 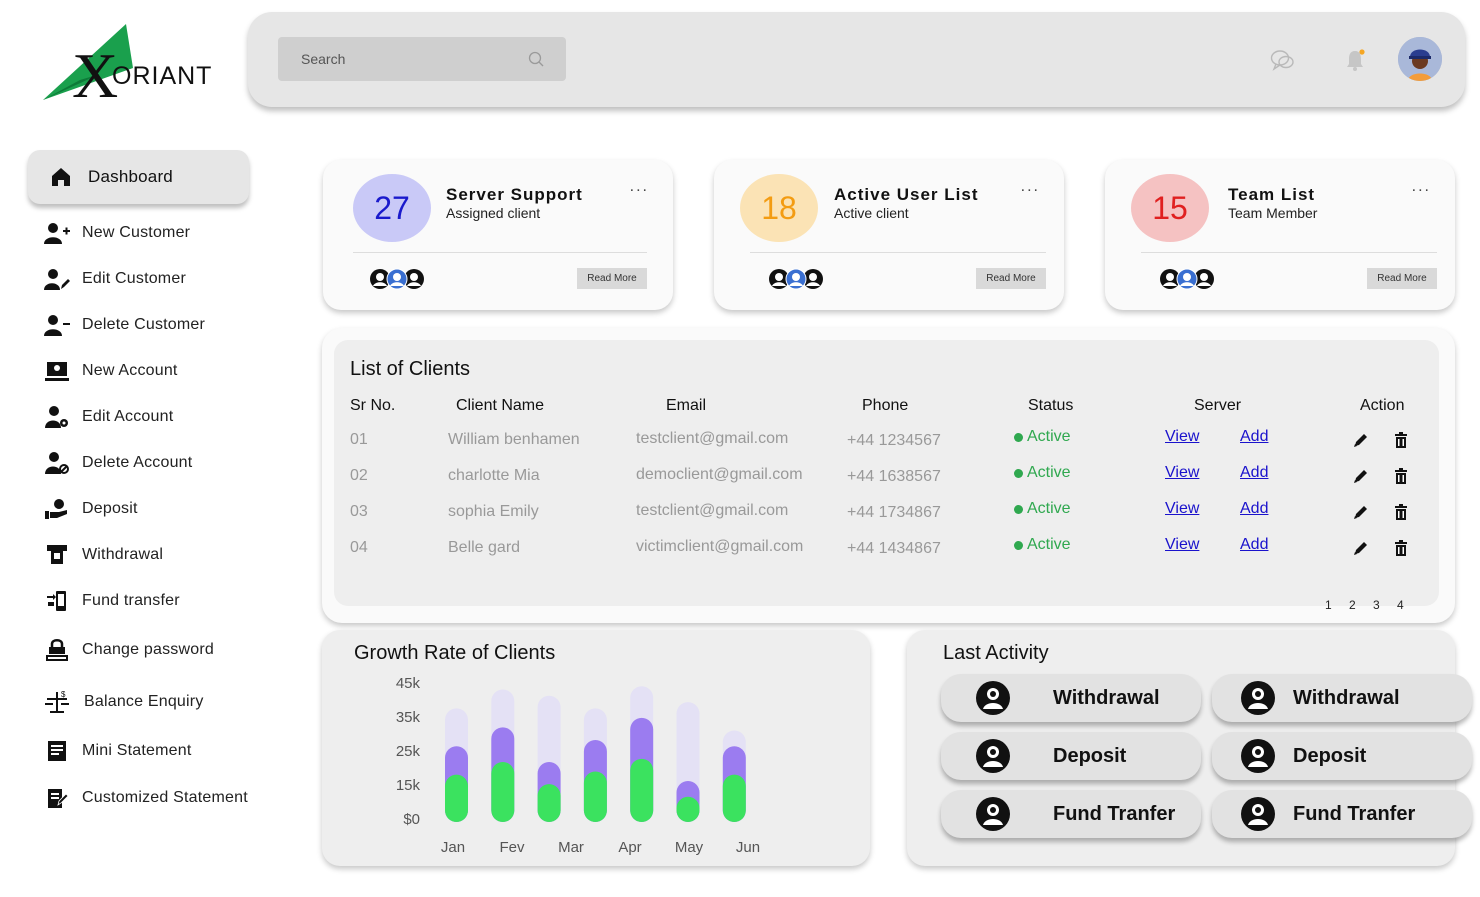 What do you see at coordinates (57, 325) in the screenshot?
I see `user-minus-icon` at bounding box center [57, 325].